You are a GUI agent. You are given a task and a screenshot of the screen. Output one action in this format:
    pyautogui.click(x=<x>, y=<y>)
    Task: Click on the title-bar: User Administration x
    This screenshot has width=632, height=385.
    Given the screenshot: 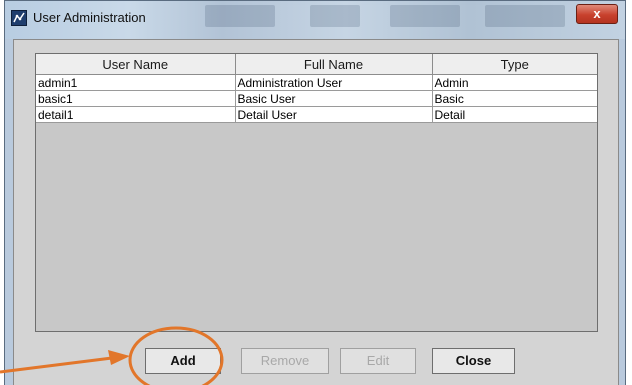 What is the action you would take?
    pyautogui.click(x=315, y=20)
    